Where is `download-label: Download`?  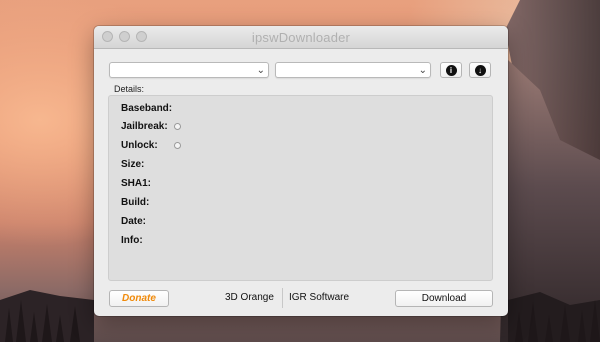 download-label: Download is located at coordinates (444, 298).